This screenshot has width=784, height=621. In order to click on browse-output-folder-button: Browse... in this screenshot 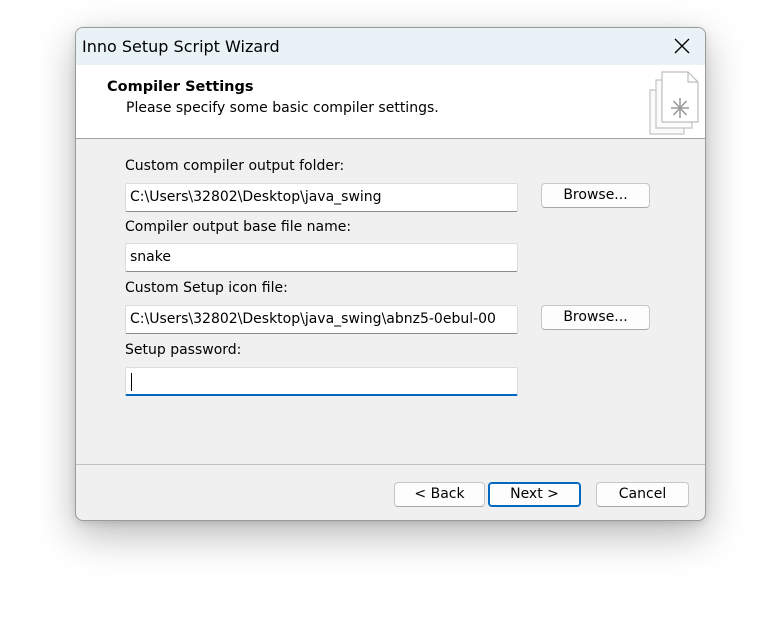, I will do `click(595, 195)`.